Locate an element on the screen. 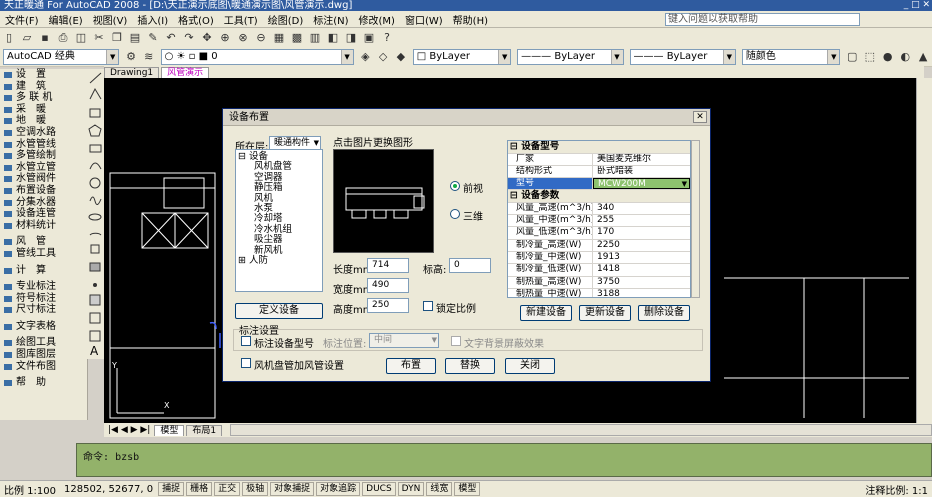 Image resolution: width=932 pixels, height=497 pixels. properties-icon: ▦ is located at coordinates (279, 38).